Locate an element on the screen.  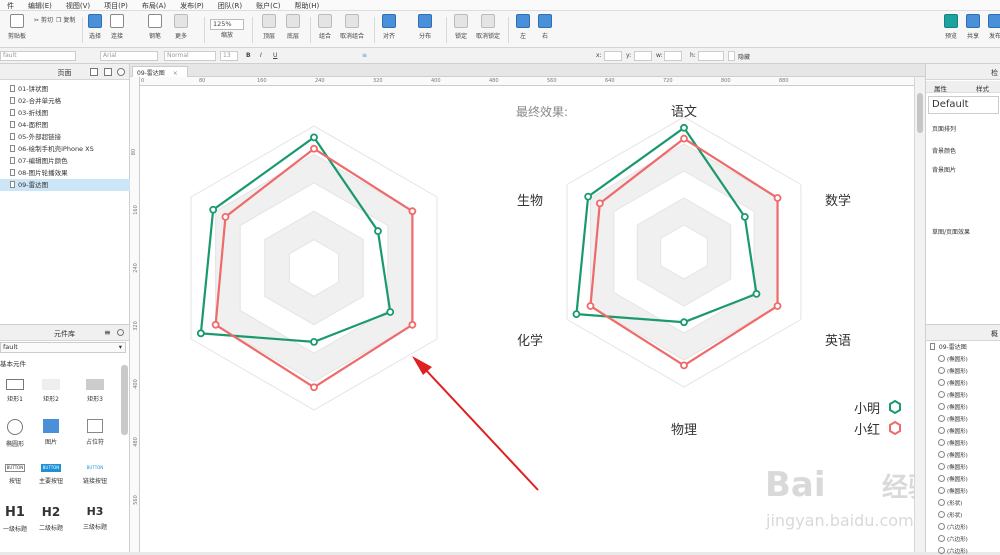
tab-properties: 属性 is located at coordinates (940, 88).